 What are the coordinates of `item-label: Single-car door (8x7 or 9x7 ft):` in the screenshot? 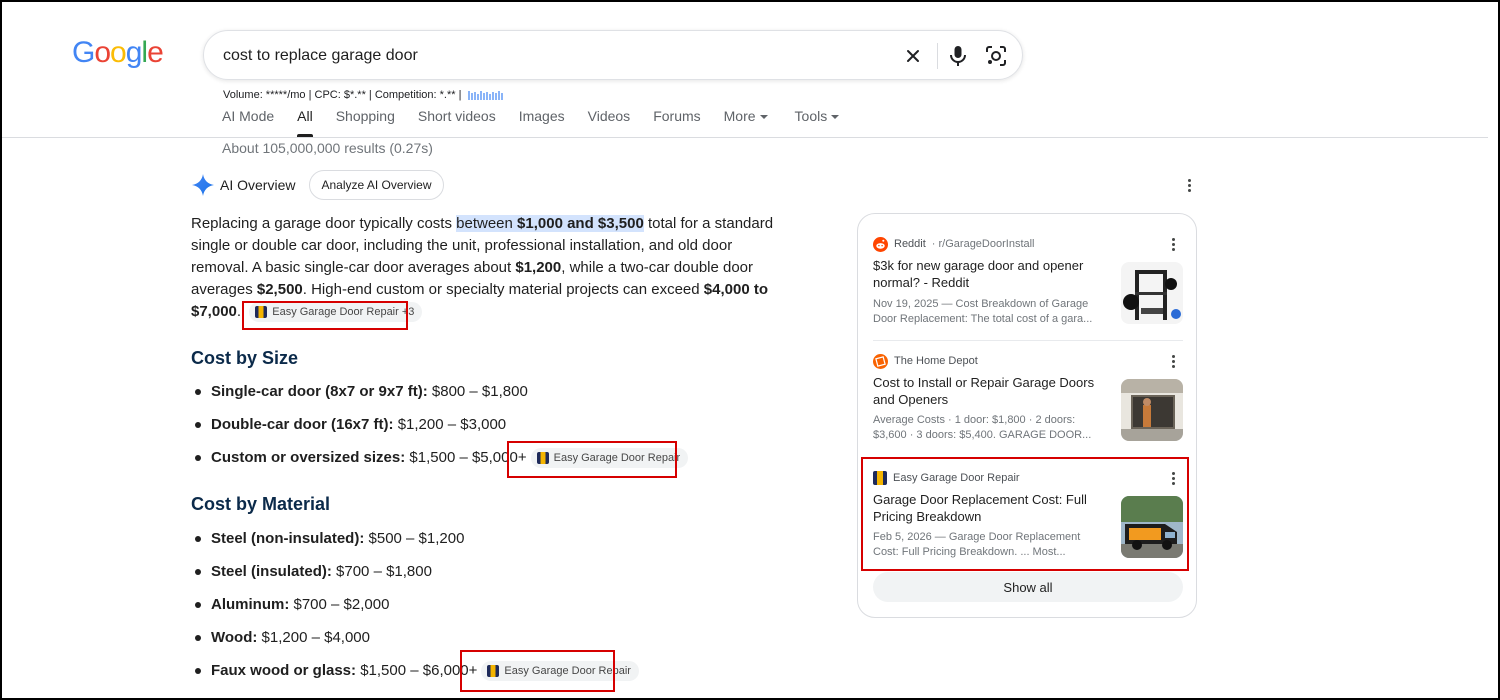 It's located at (319, 391).